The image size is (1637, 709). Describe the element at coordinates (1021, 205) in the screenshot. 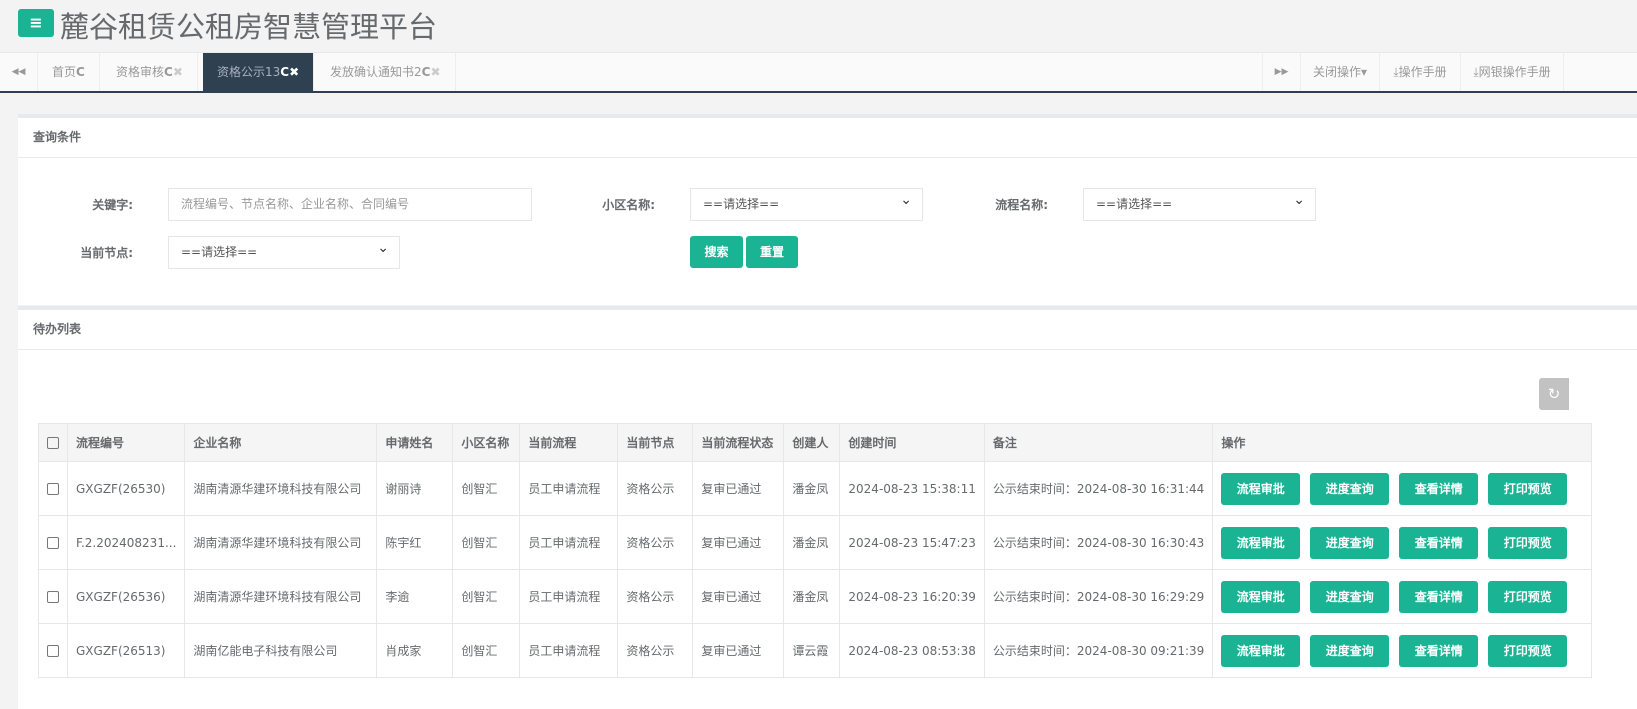

I see `flow-label: 流程名称:` at that location.